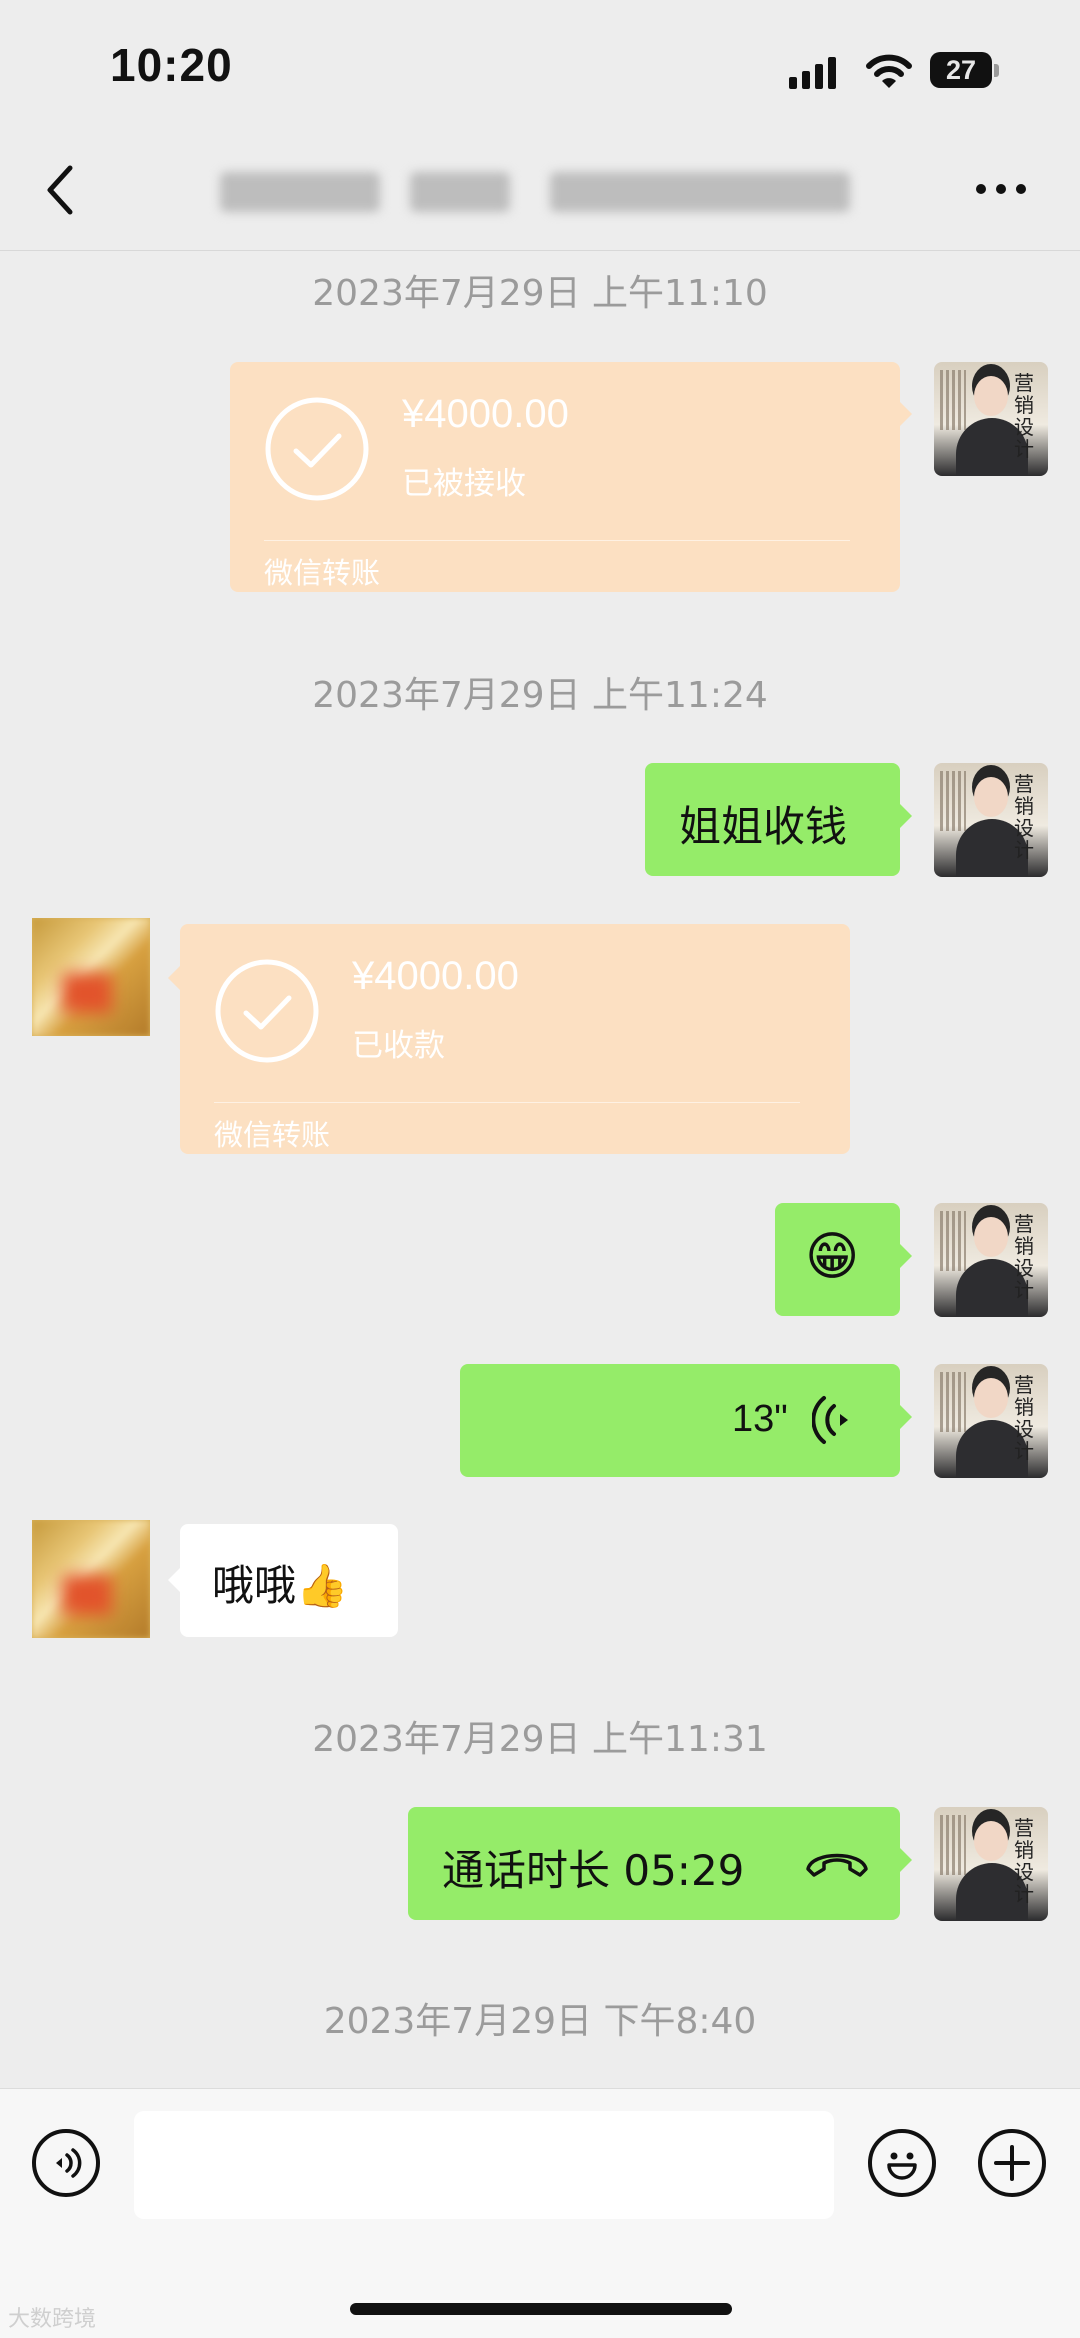 The height and width of the screenshot is (2338, 1080). I want to click on battery-icon: 27, so click(965, 71).